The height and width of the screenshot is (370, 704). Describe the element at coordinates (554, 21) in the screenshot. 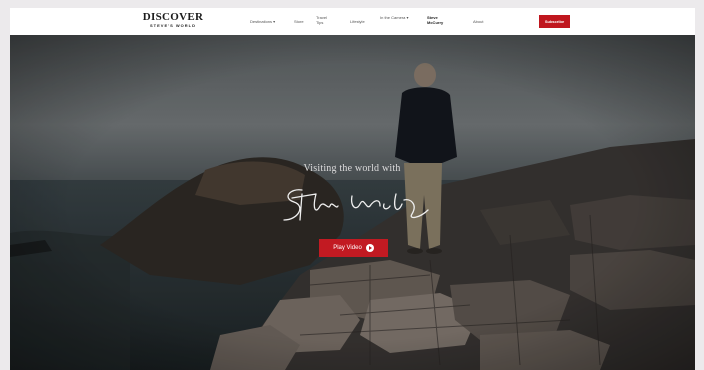

I see `subscribe-button: Subscribe` at that location.